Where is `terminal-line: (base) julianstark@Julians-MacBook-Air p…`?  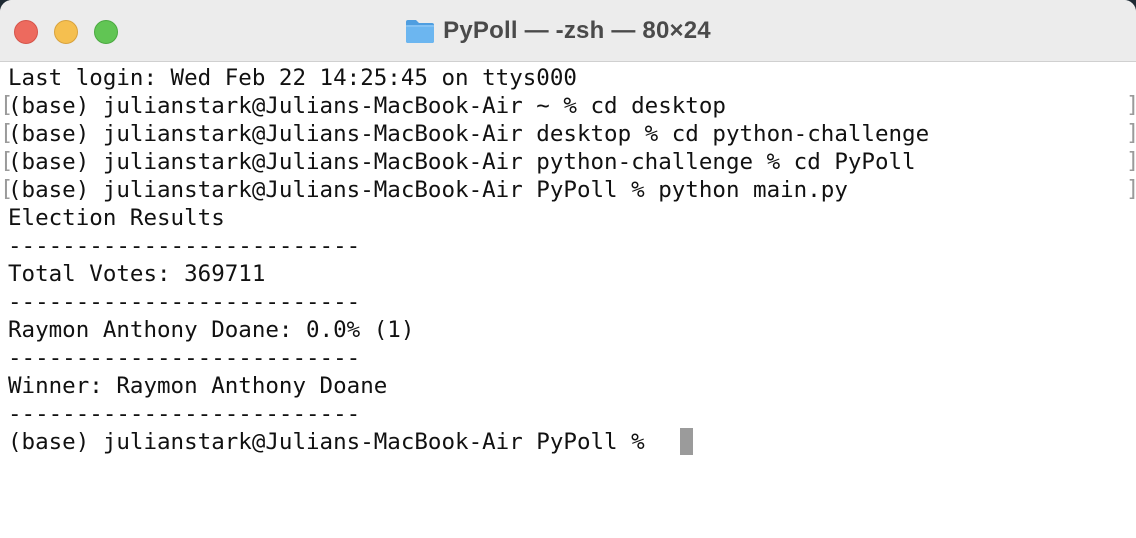
terminal-line: (base) julianstark@Julians-MacBook-Air p… is located at coordinates (462, 162).